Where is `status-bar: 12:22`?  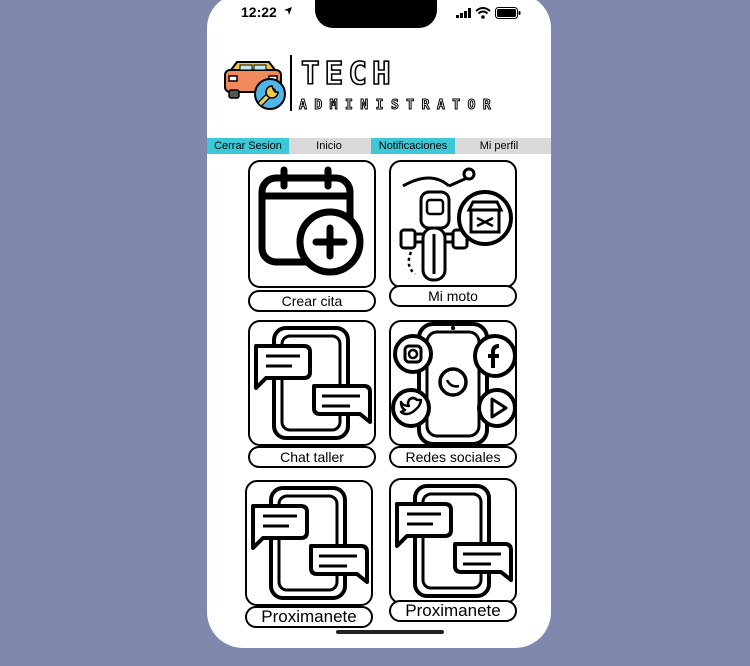
status-bar: 12:22 is located at coordinates (379, 14).